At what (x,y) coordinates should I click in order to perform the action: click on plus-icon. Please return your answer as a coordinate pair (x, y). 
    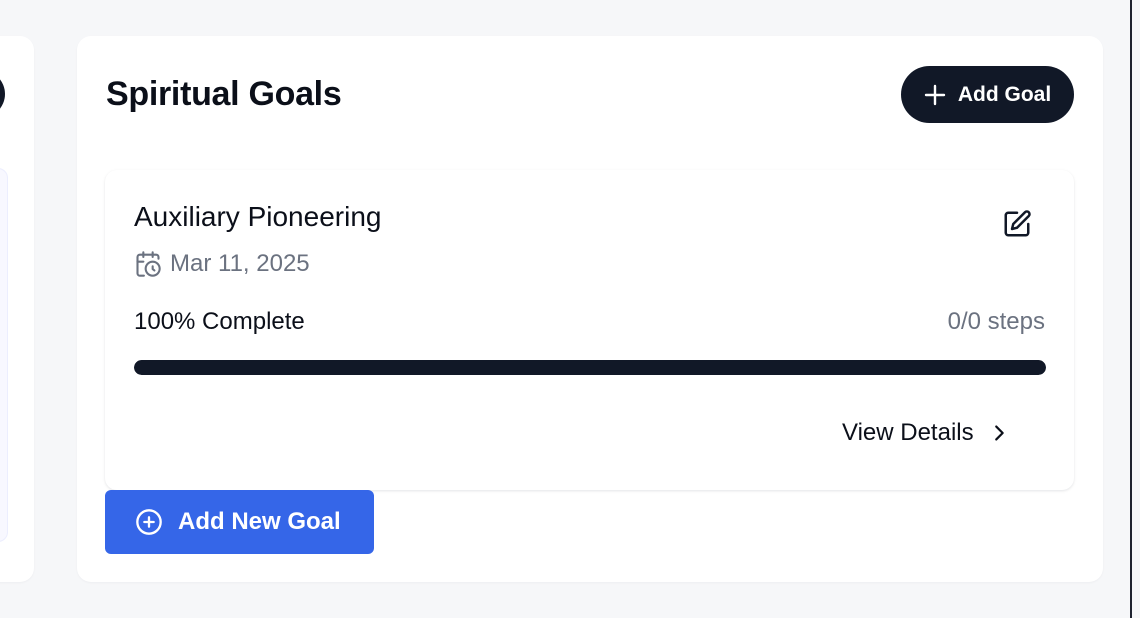
    Looking at the image, I should click on (935, 95).